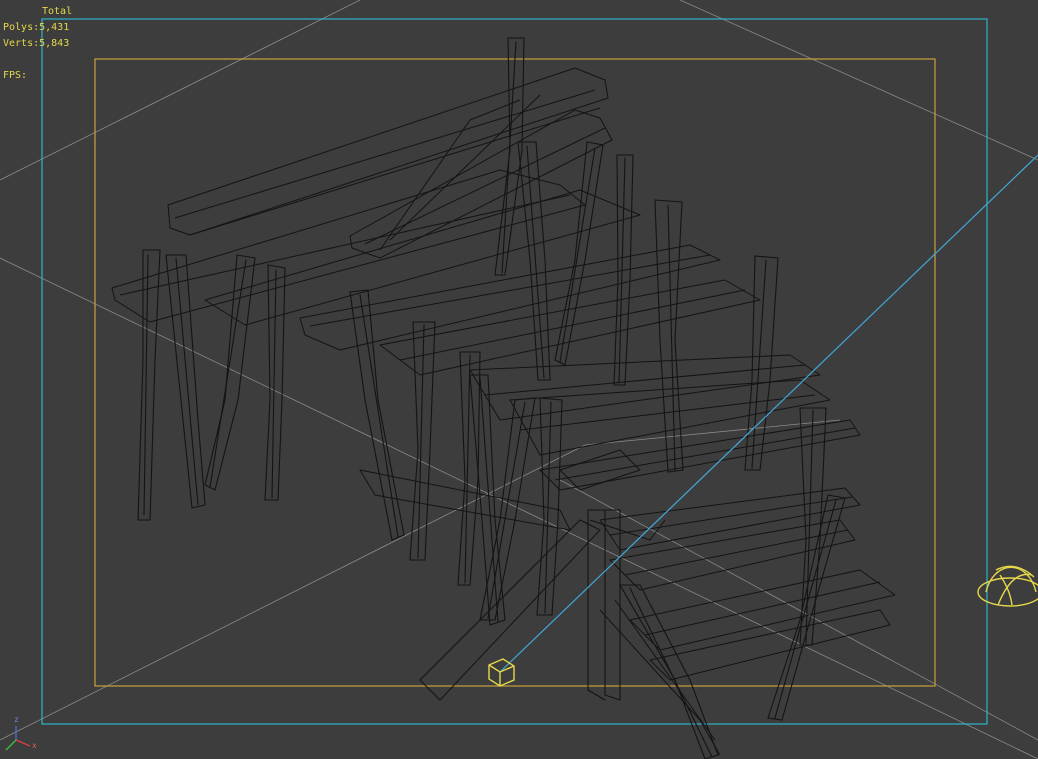  Describe the element at coordinates (11, 745) in the screenshot. I see `y-axis-line` at that location.